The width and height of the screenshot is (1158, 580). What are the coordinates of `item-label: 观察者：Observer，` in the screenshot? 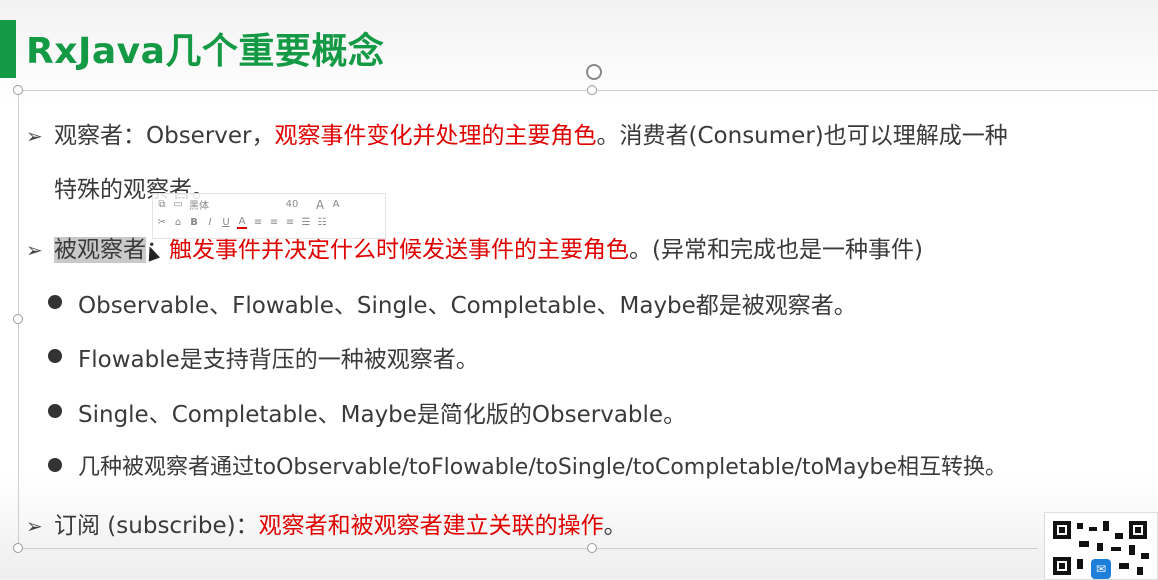 It's located at (164, 136).